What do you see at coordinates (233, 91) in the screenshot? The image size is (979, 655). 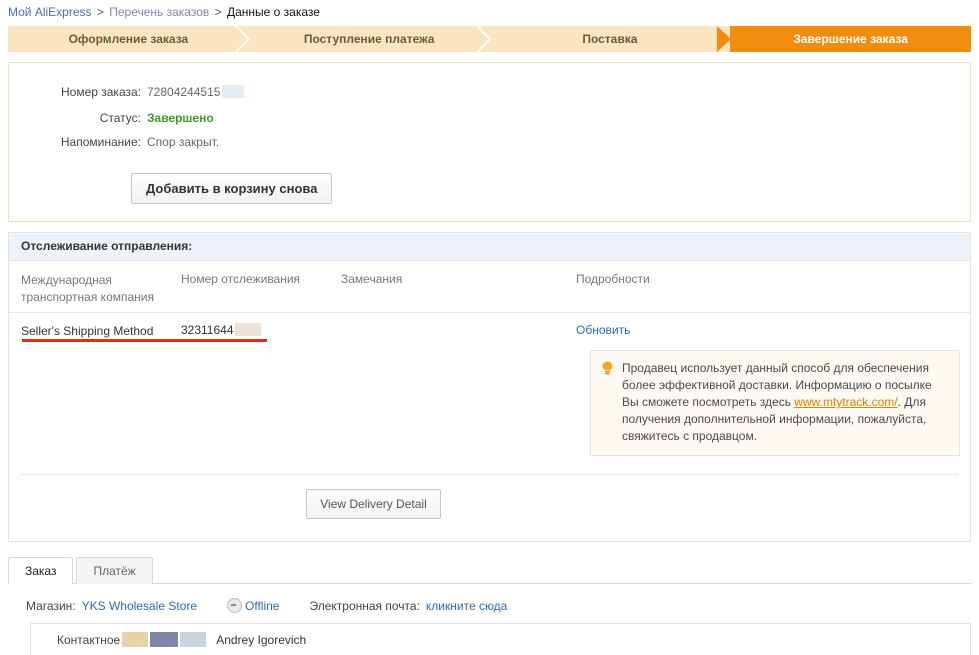 I see `order-number-redaction` at bounding box center [233, 91].